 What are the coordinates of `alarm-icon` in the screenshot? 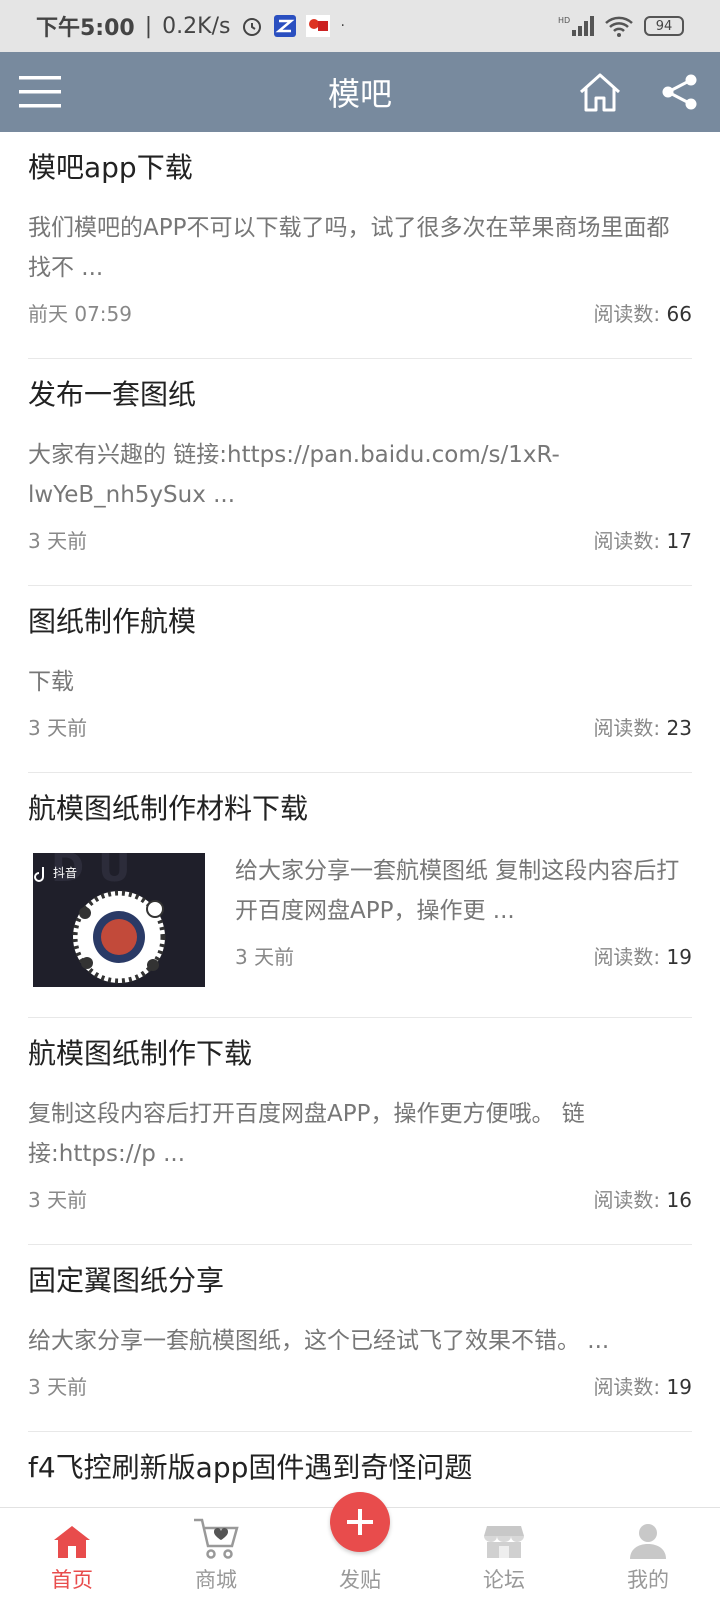 It's located at (252, 26).